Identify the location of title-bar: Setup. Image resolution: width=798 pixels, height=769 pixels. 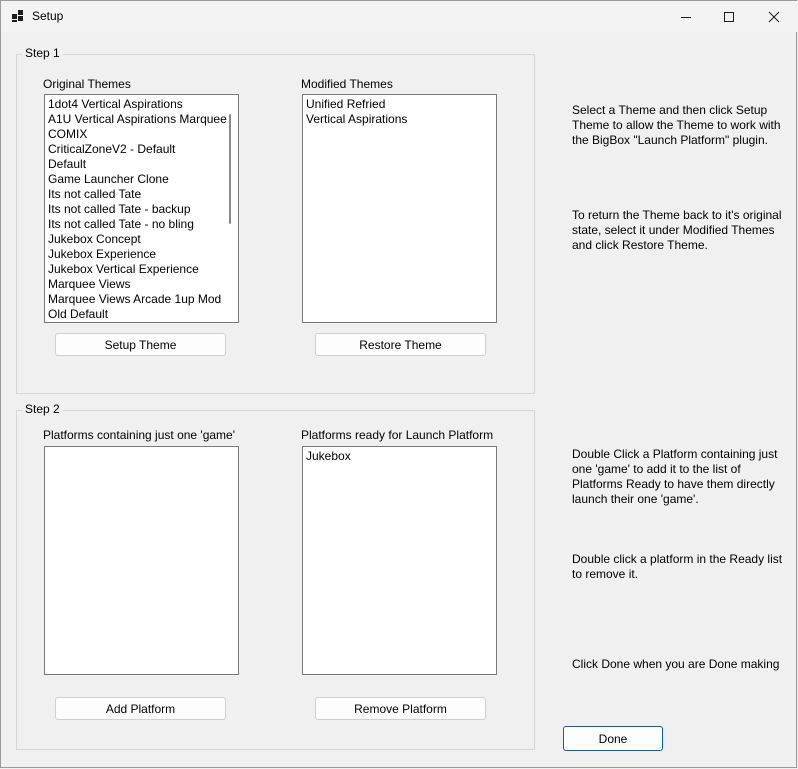
(399, 16).